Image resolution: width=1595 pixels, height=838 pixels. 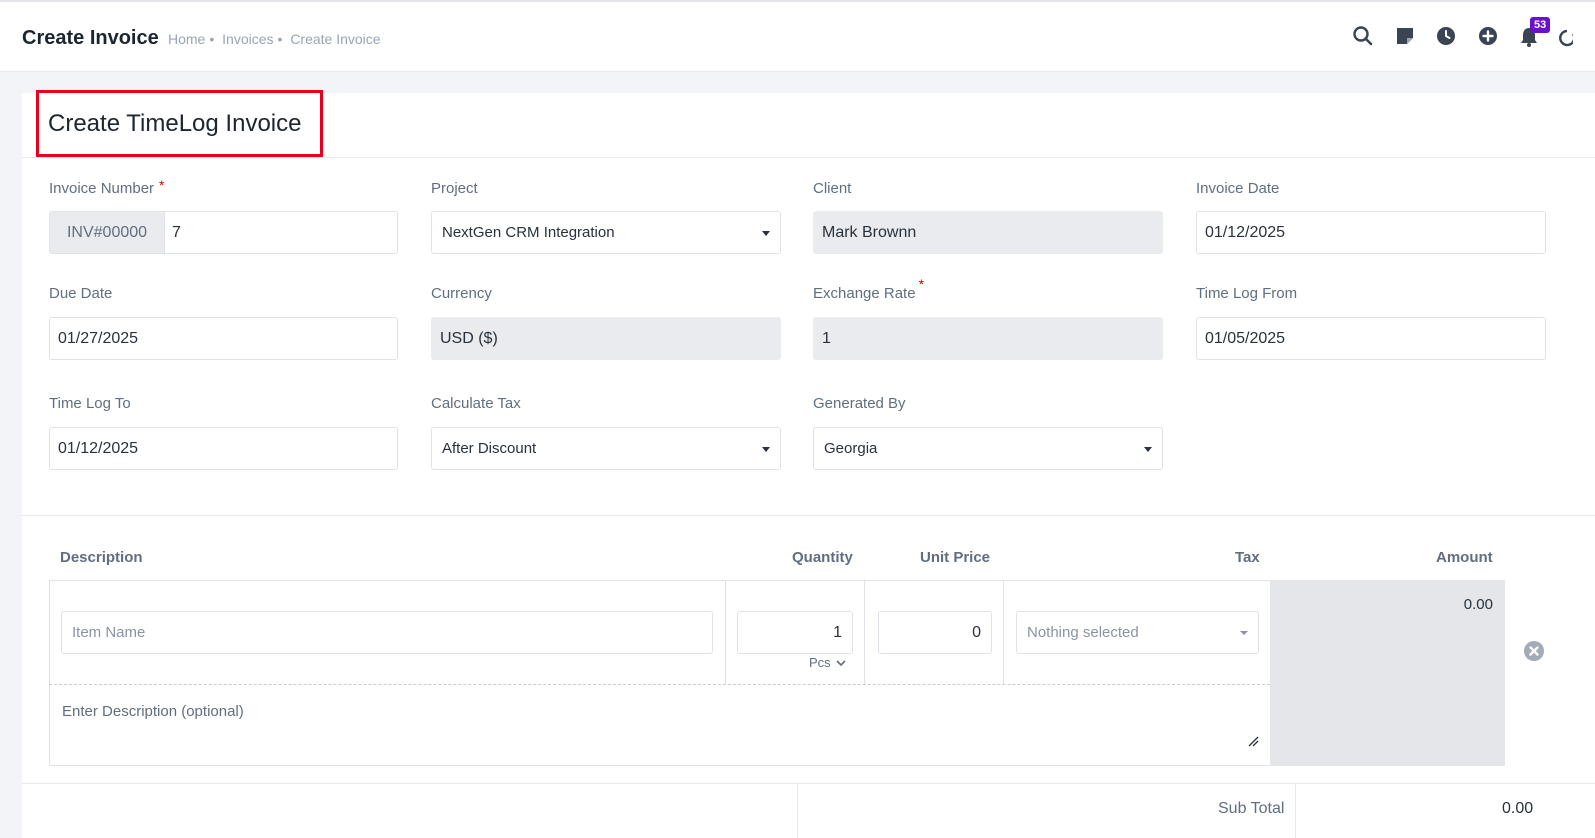 What do you see at coordinates (851, 448) in the screenshot?
I see `generated-by-value: Georgia` at bounding box center [851, 448].